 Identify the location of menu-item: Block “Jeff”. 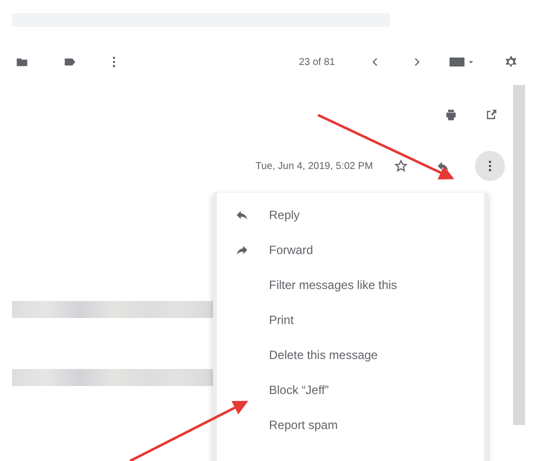
(350, 389).